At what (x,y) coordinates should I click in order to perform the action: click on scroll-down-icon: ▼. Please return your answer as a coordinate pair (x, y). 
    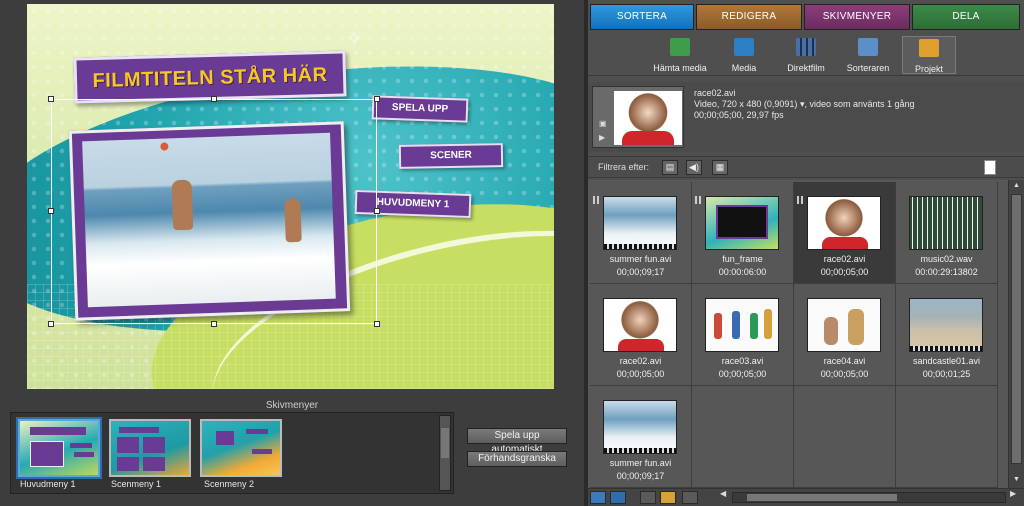
    Looking at the image, I should click on (1016, 481).